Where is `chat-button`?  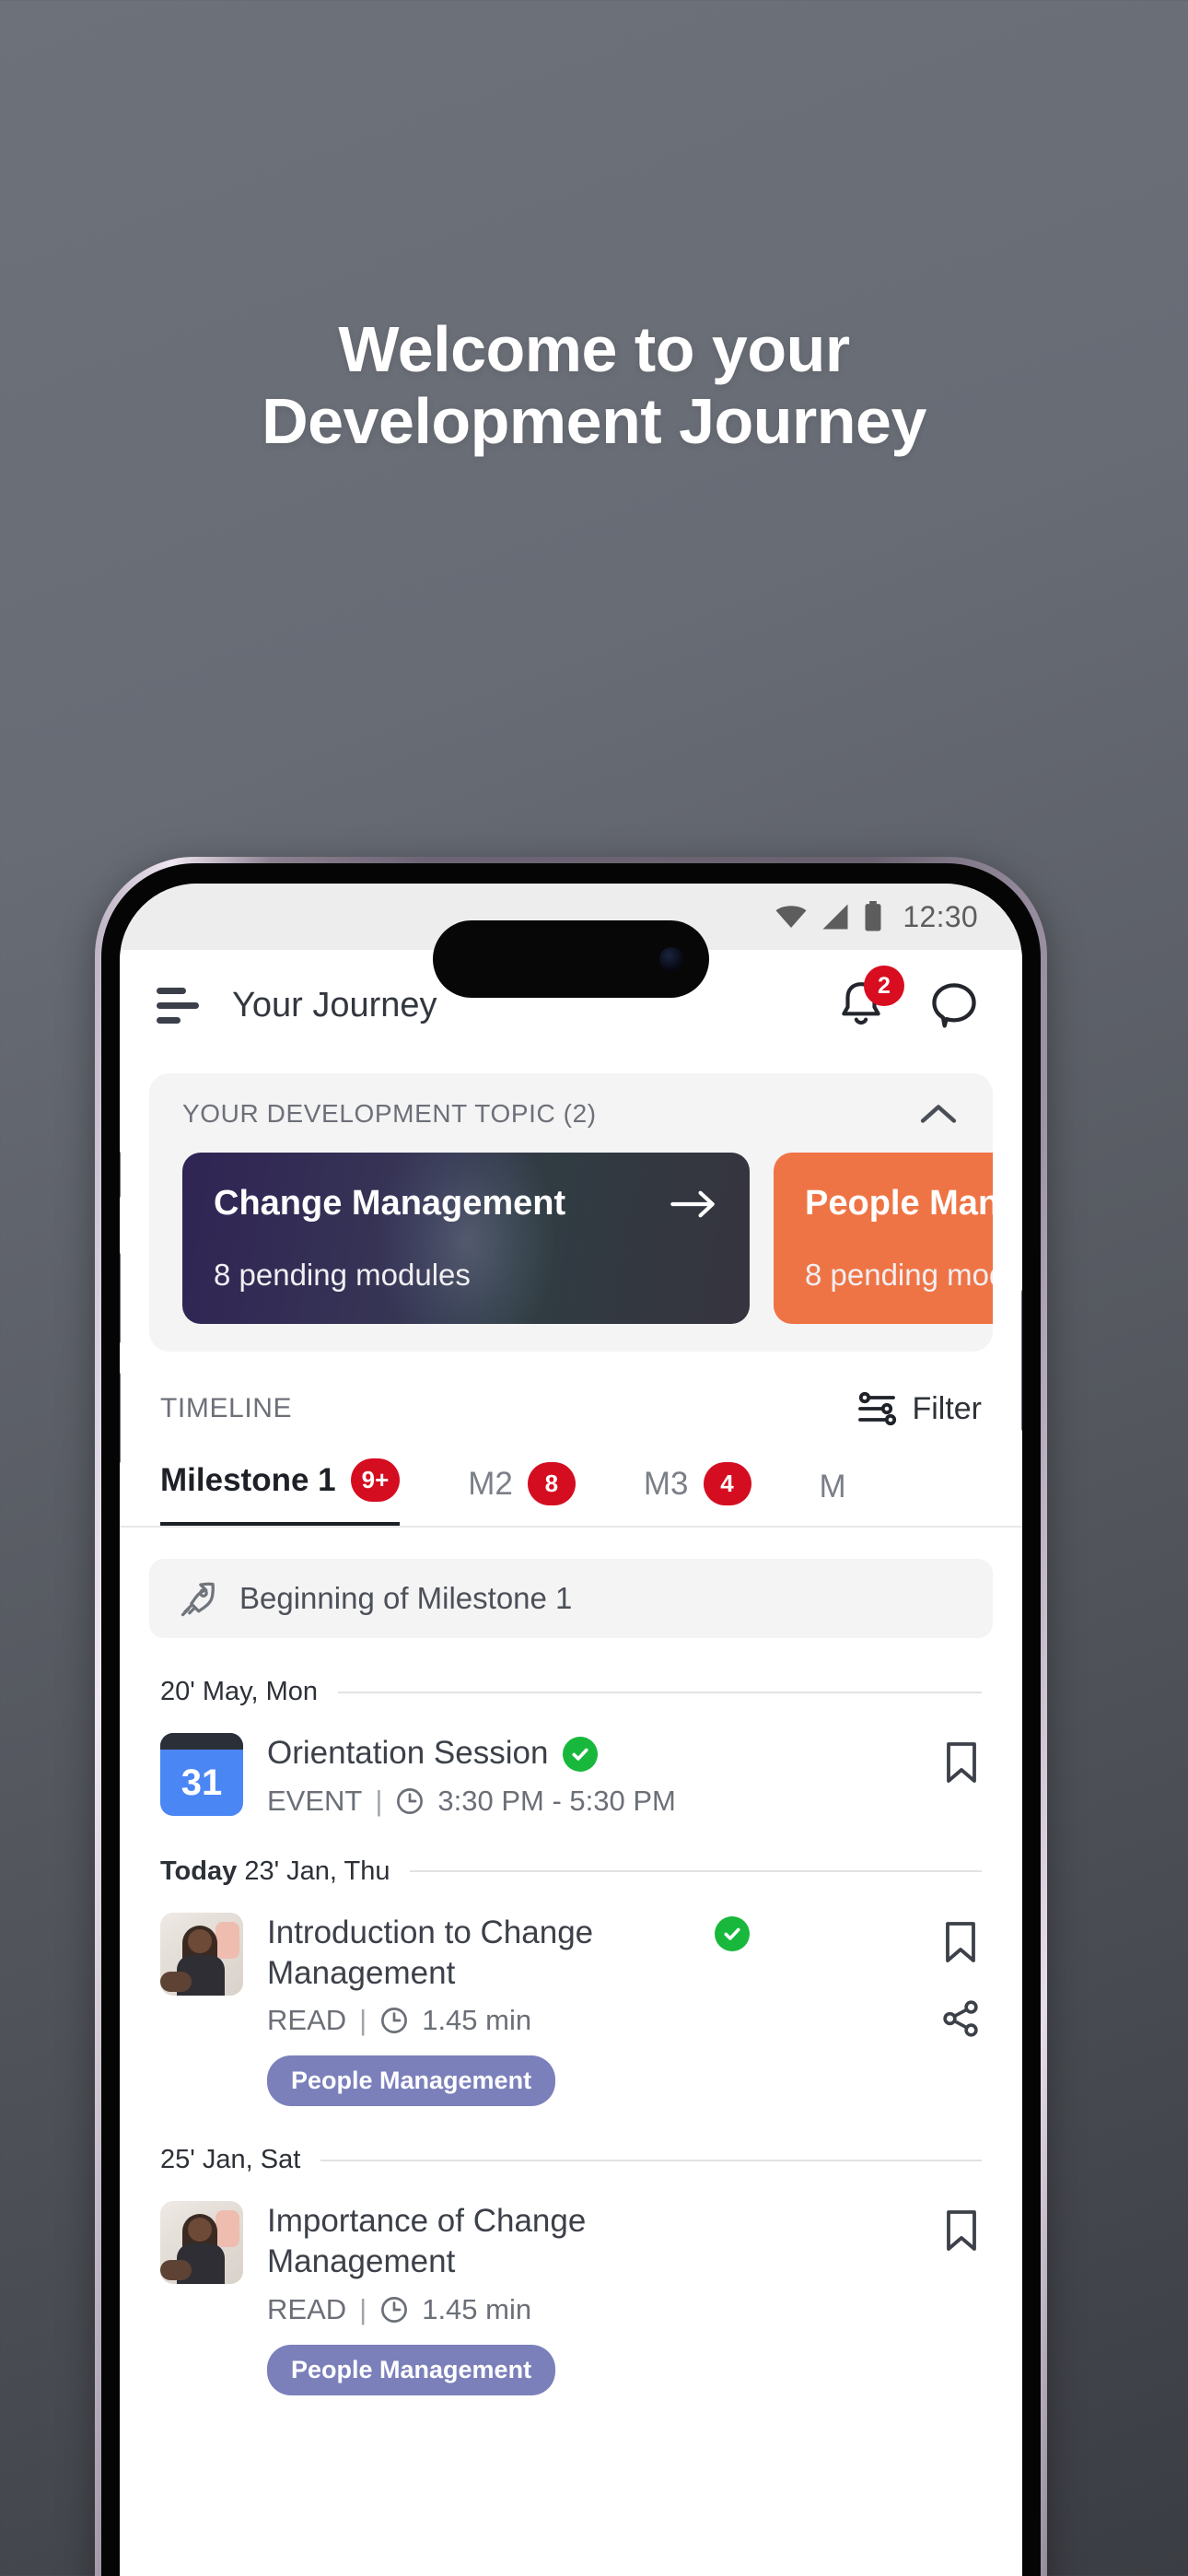 chat-button is located at coordinates (954, 1005).